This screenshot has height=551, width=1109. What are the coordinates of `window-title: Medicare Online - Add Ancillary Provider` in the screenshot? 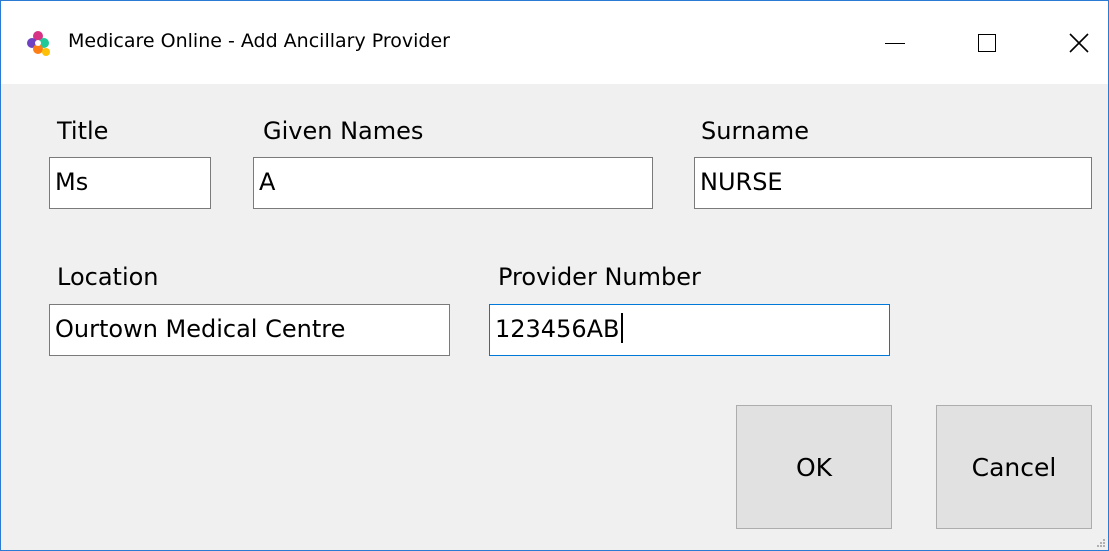 It's located at (259, 41).